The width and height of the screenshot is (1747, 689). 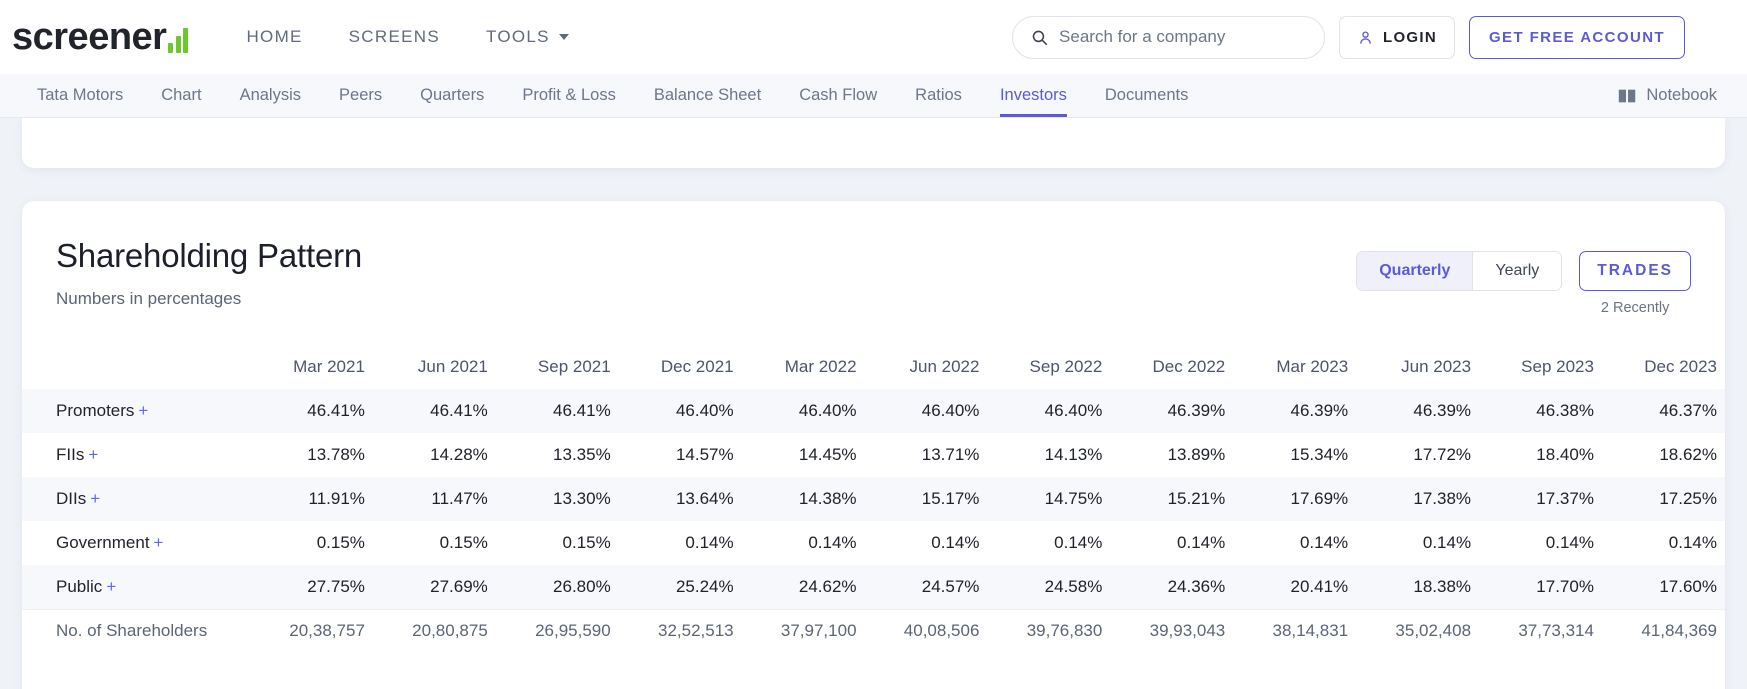 What do you see at coordinates (136, 455) in the screenshot?
I see `row-label-fiis: FIIs +` at bounding box center [136, 455].